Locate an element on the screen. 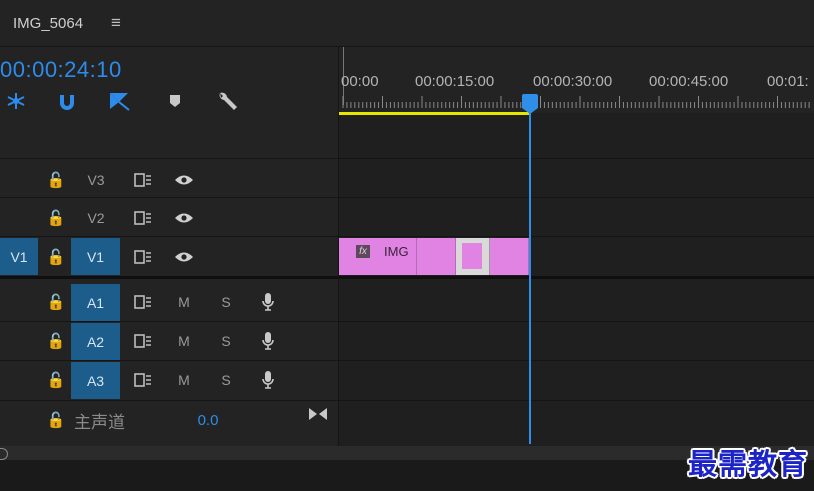 The height and width of the screenshot is (491, 814). track-label-v3: V3 is located at coordinates (96, 180).